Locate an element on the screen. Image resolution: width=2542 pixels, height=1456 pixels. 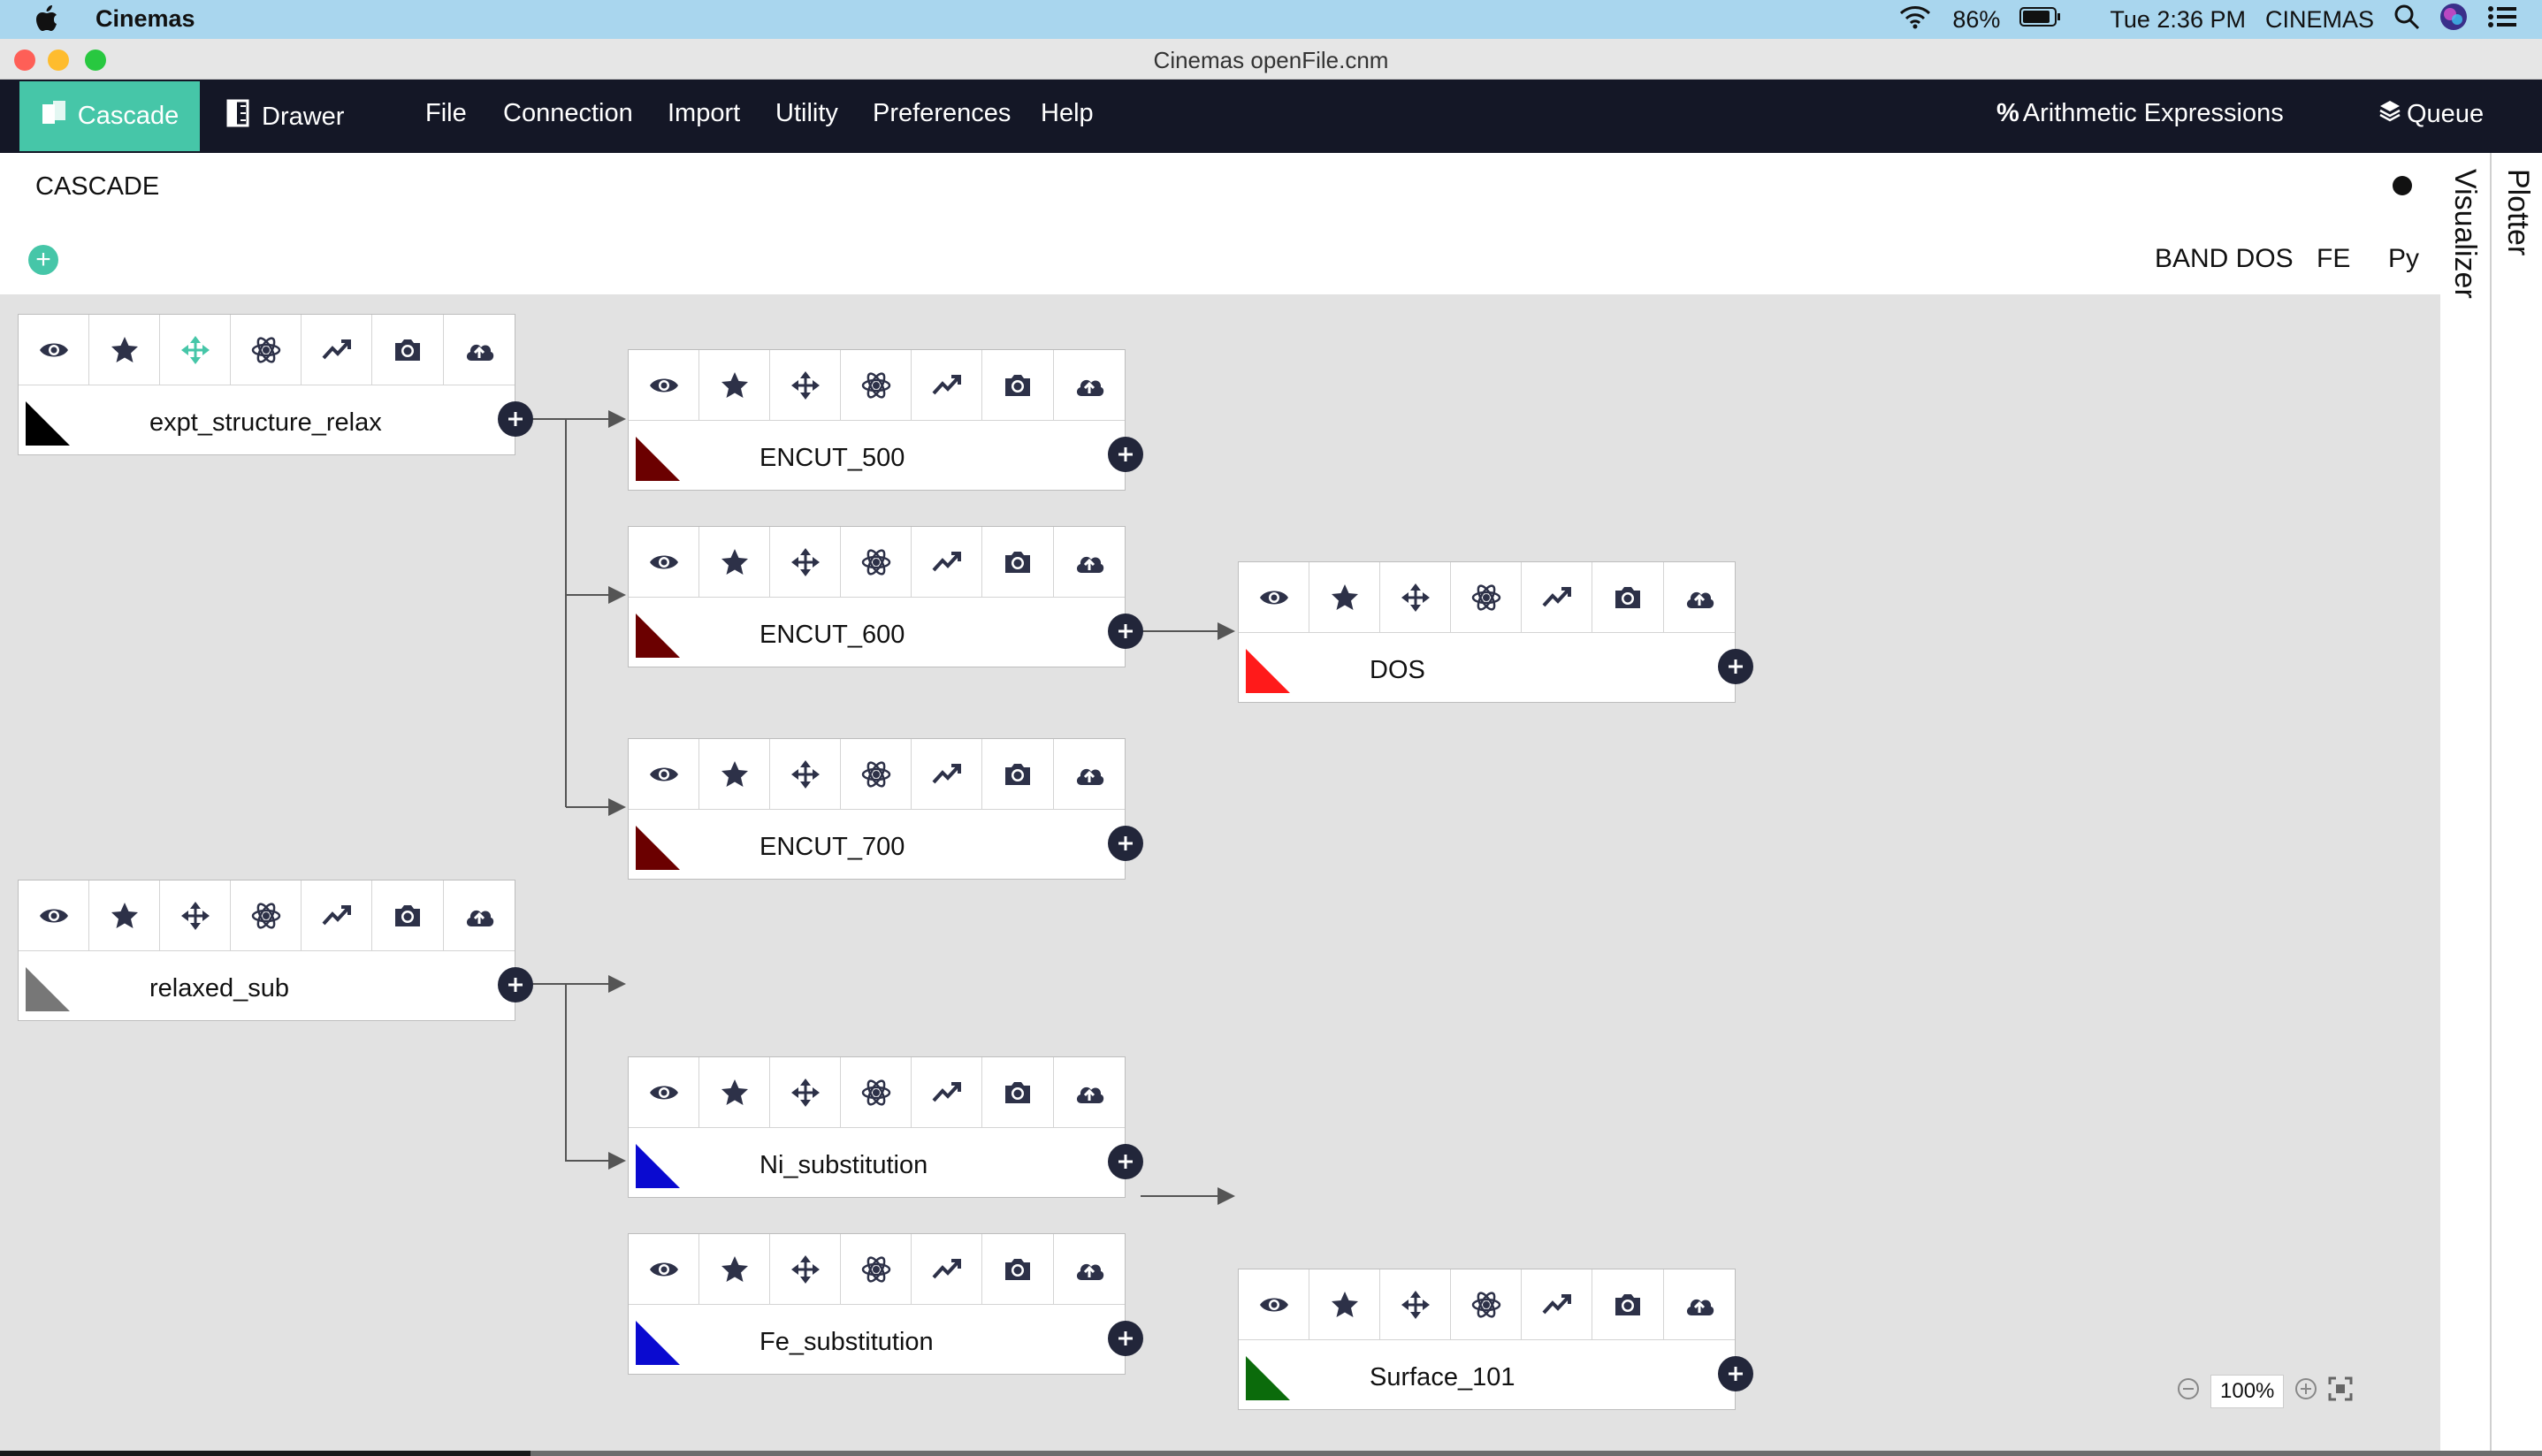
file-menu: File is located at coordinates (446, 113).